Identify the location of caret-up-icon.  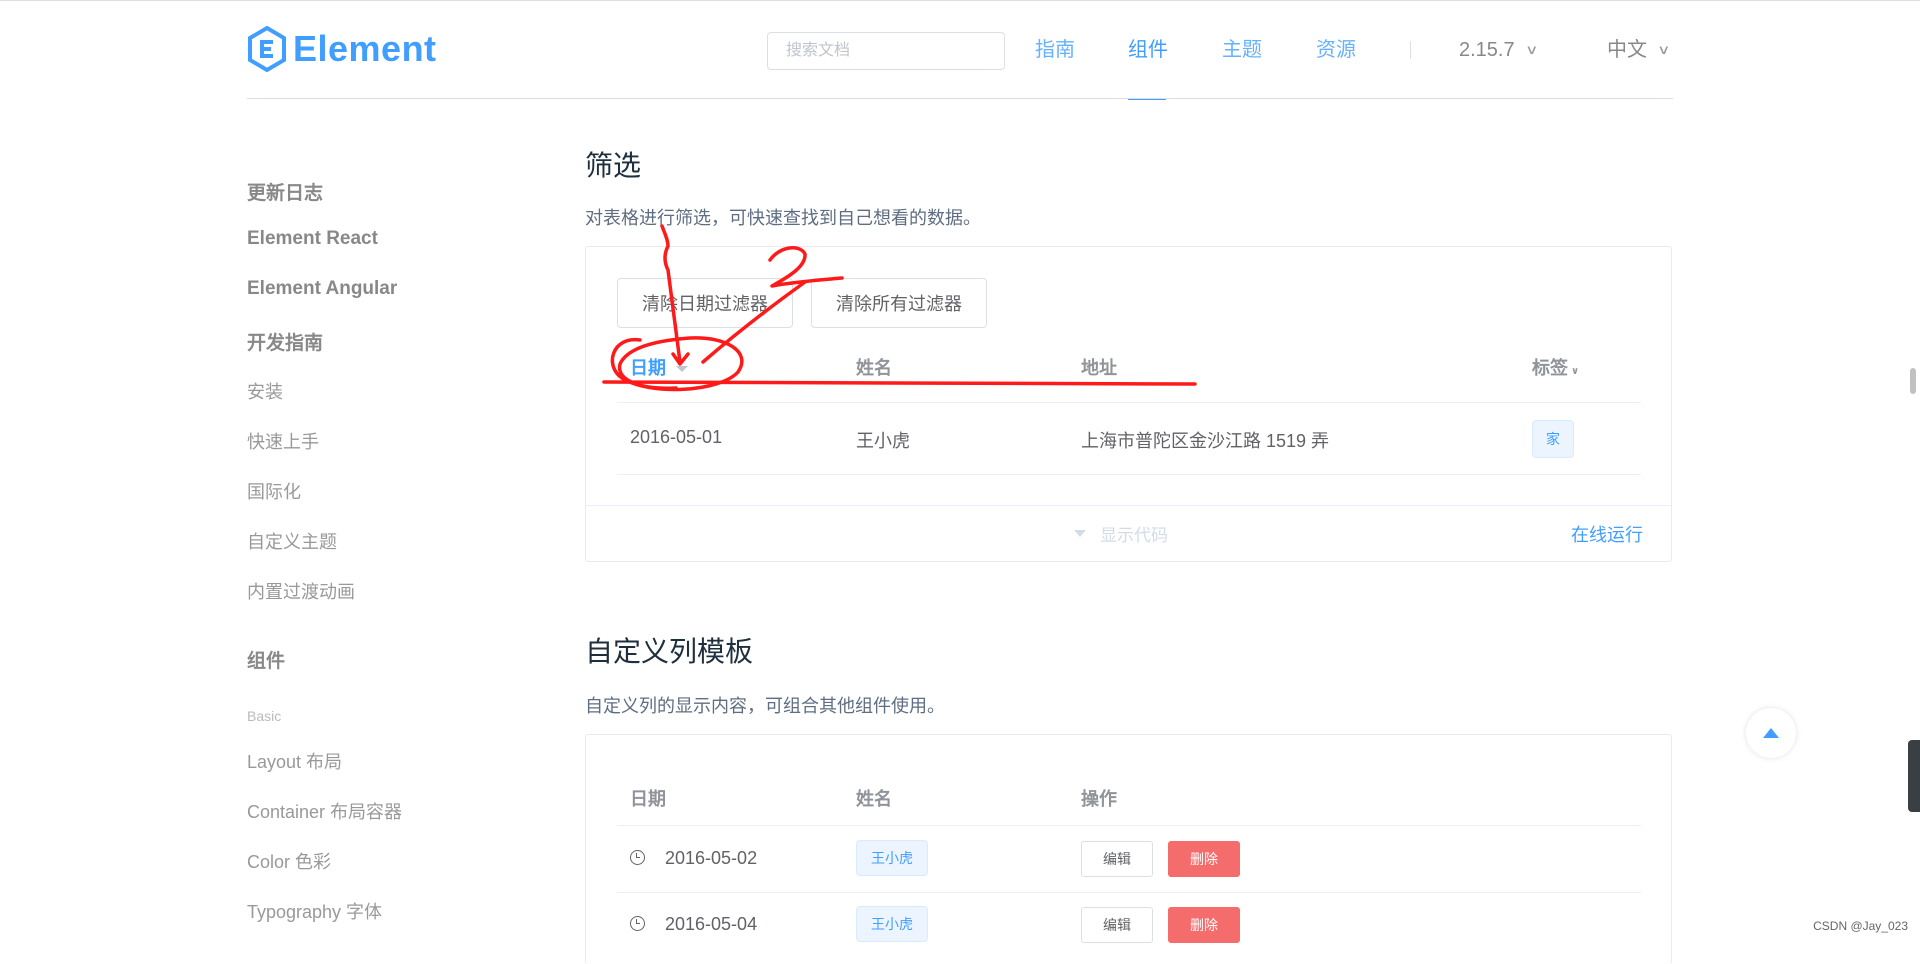
(1771, 733).